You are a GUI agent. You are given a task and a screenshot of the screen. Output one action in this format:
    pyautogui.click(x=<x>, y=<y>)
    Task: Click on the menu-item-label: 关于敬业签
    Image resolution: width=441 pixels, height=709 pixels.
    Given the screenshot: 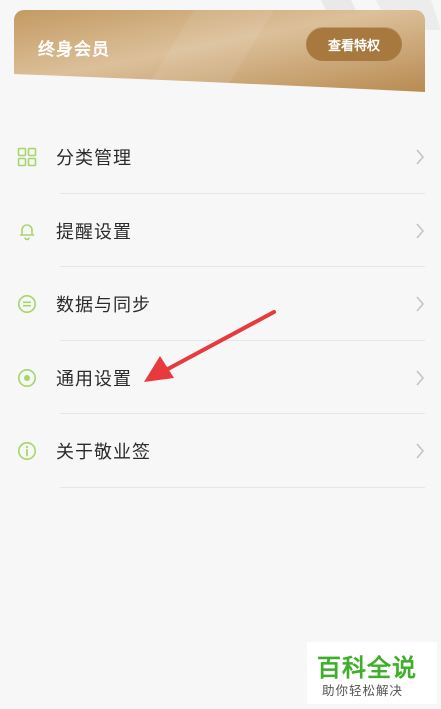 What is the action you would take?
    pyautogui.click(x=103, y=452)
    